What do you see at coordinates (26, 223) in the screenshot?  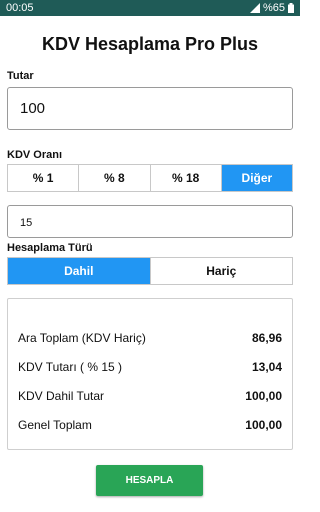 I see `custom-rate-value: 15` at bounding box center [26, 223].